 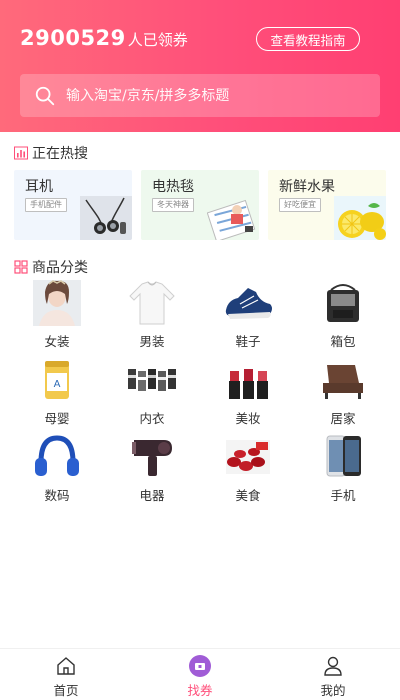 What do you see at coordinates (57, 303) in the screenshot?
I see `womens-clothing-image` at bounding box center [57, 303].